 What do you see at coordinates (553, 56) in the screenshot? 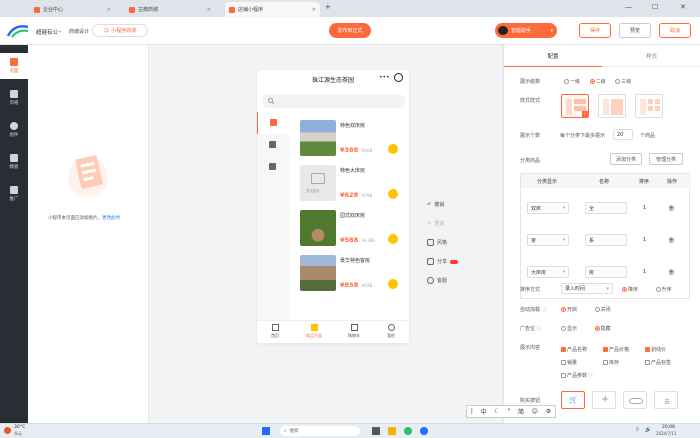
I see `tab-config: 配置` at bounding box center [553, 56].